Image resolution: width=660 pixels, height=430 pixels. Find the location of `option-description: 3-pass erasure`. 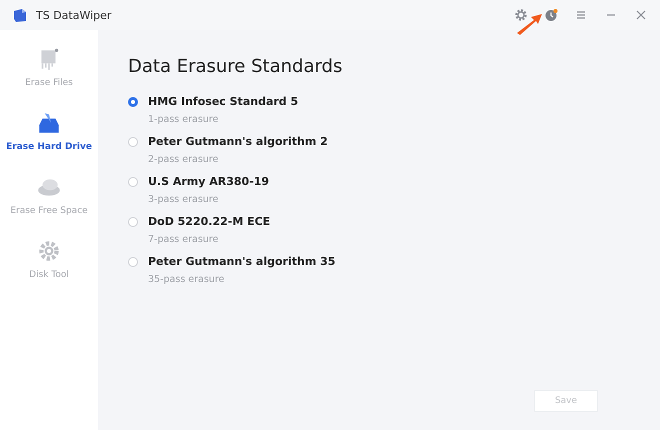

option-description: 3-pass erasure is located at coordinates (184, 199).